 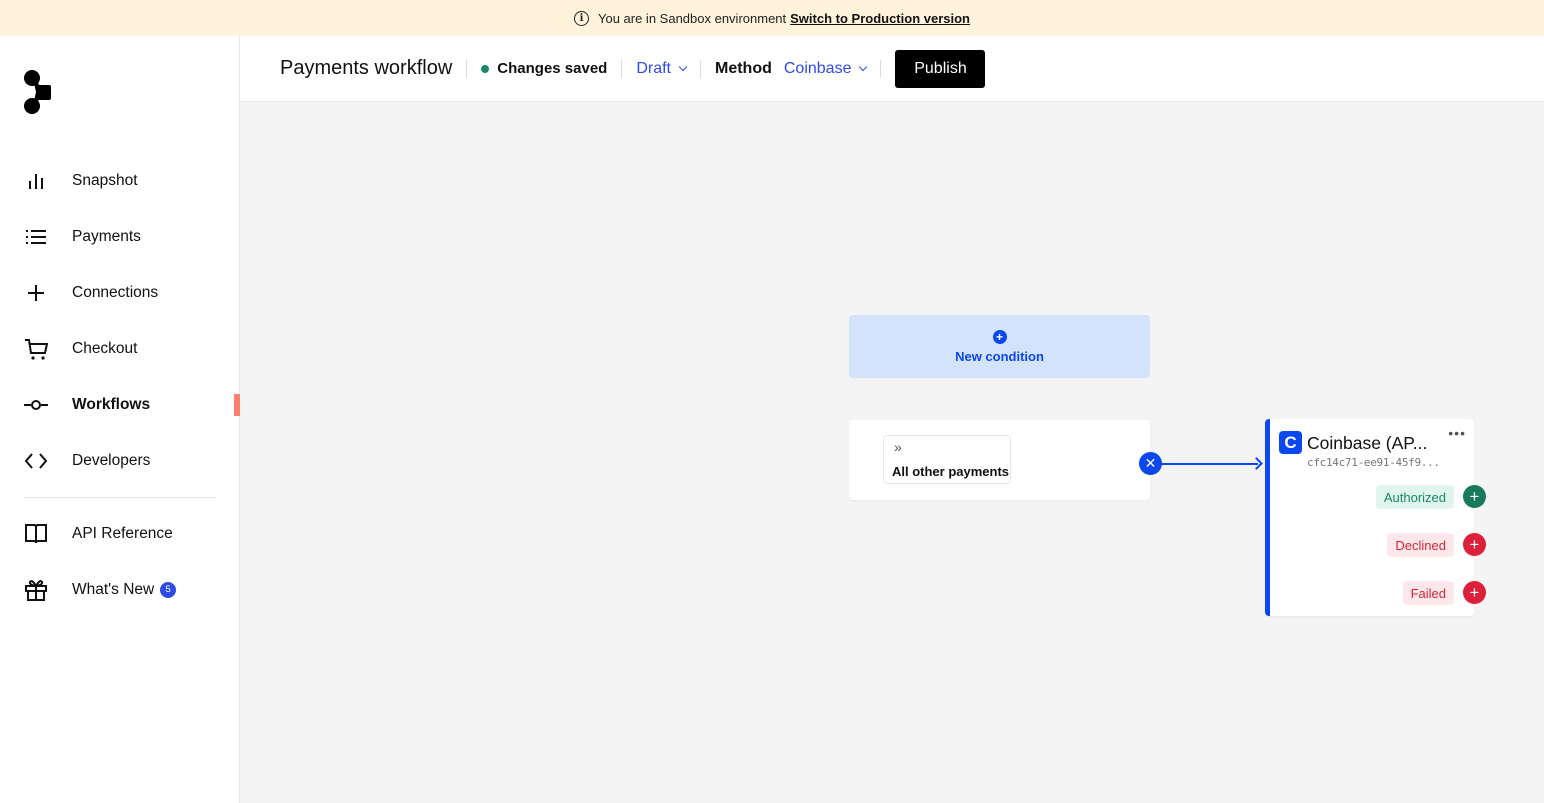 What do you see at coordinates (898, 447) in the screenshot?
I see `chevrons-right-icon: »` at bounding box center [898, 447].